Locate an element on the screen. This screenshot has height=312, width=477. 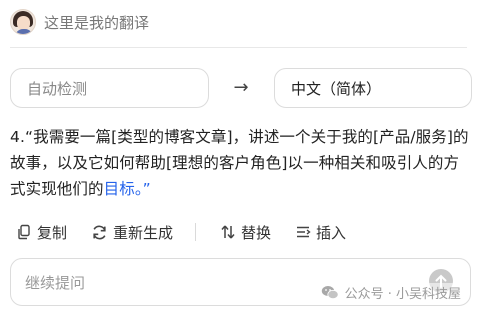
wechat-icon is located at coordinates (330, 293).